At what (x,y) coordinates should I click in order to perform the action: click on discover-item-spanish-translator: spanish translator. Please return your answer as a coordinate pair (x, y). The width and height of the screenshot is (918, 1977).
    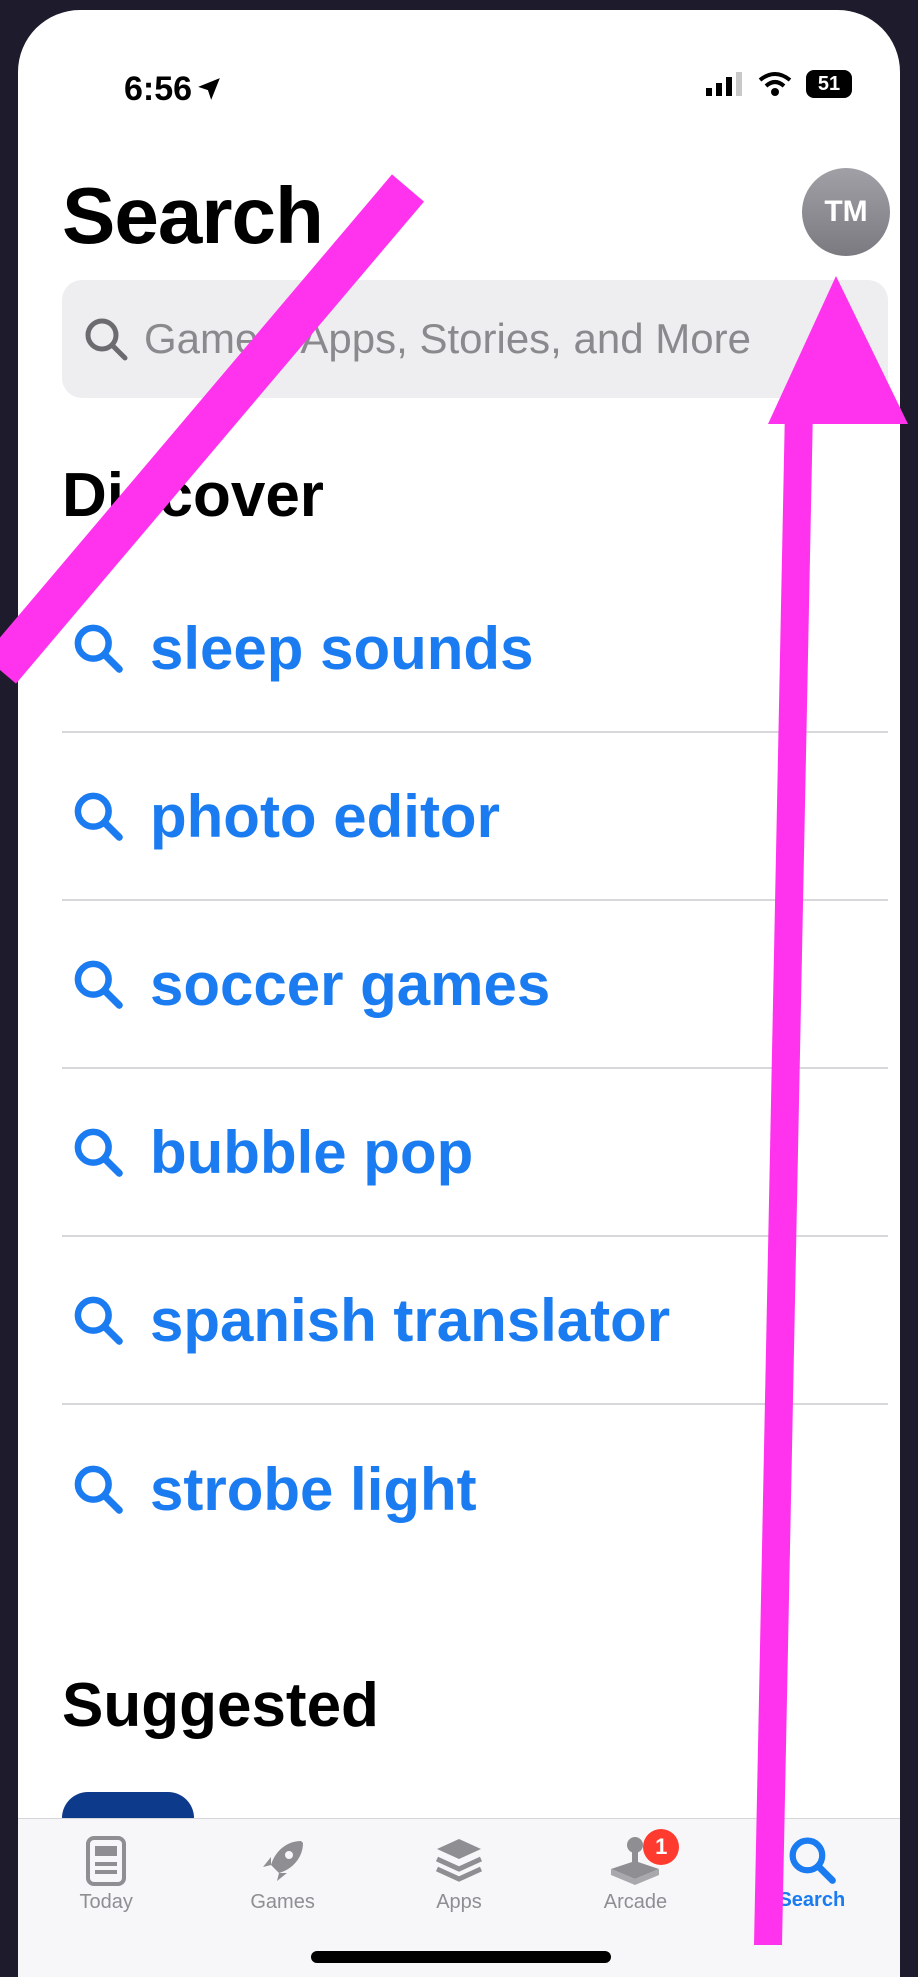
    Looking at the image, I should click on (475, 1321).